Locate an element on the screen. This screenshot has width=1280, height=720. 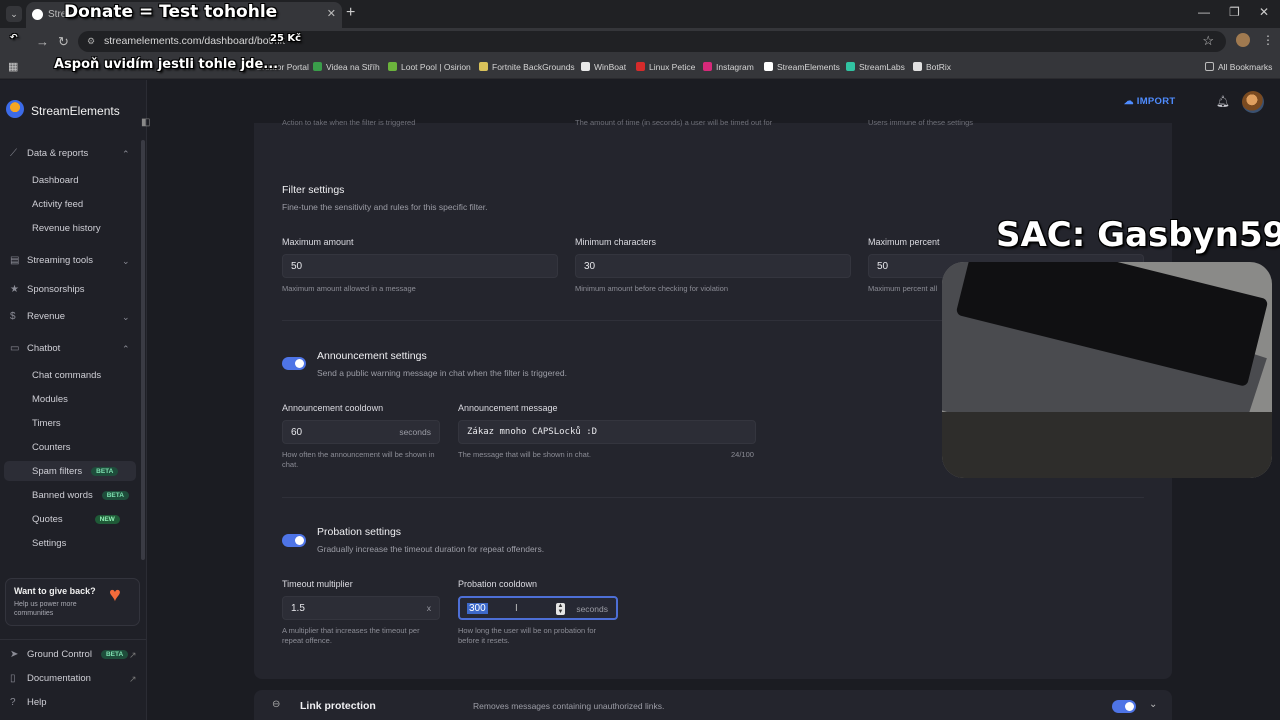
forward-icon: → is located at coordinates (42, 41).